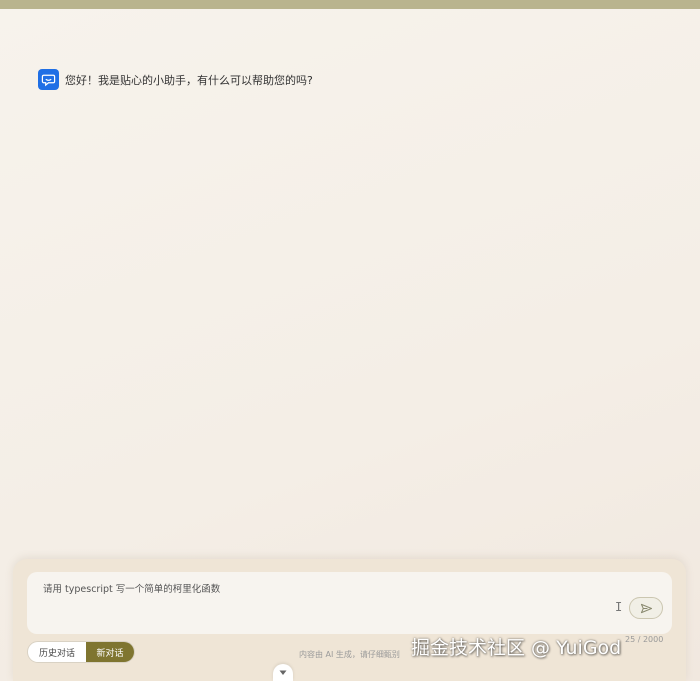  I want to click on chevron-down-icon, so click(283, 672).